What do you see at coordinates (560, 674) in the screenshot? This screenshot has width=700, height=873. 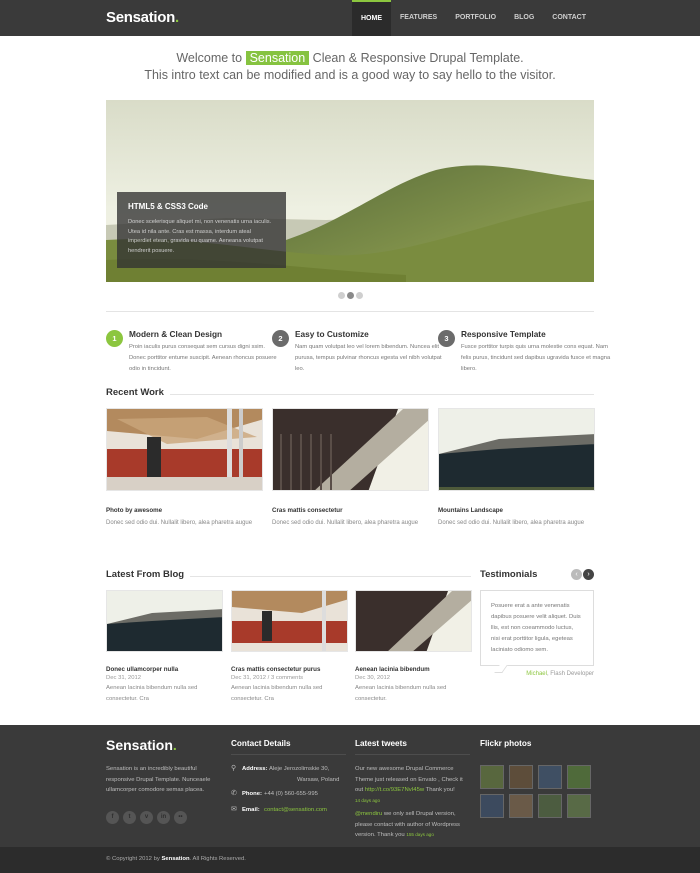 I see `testimonial-author: Michael, Flash Developer` at bounding box center [560, 674].